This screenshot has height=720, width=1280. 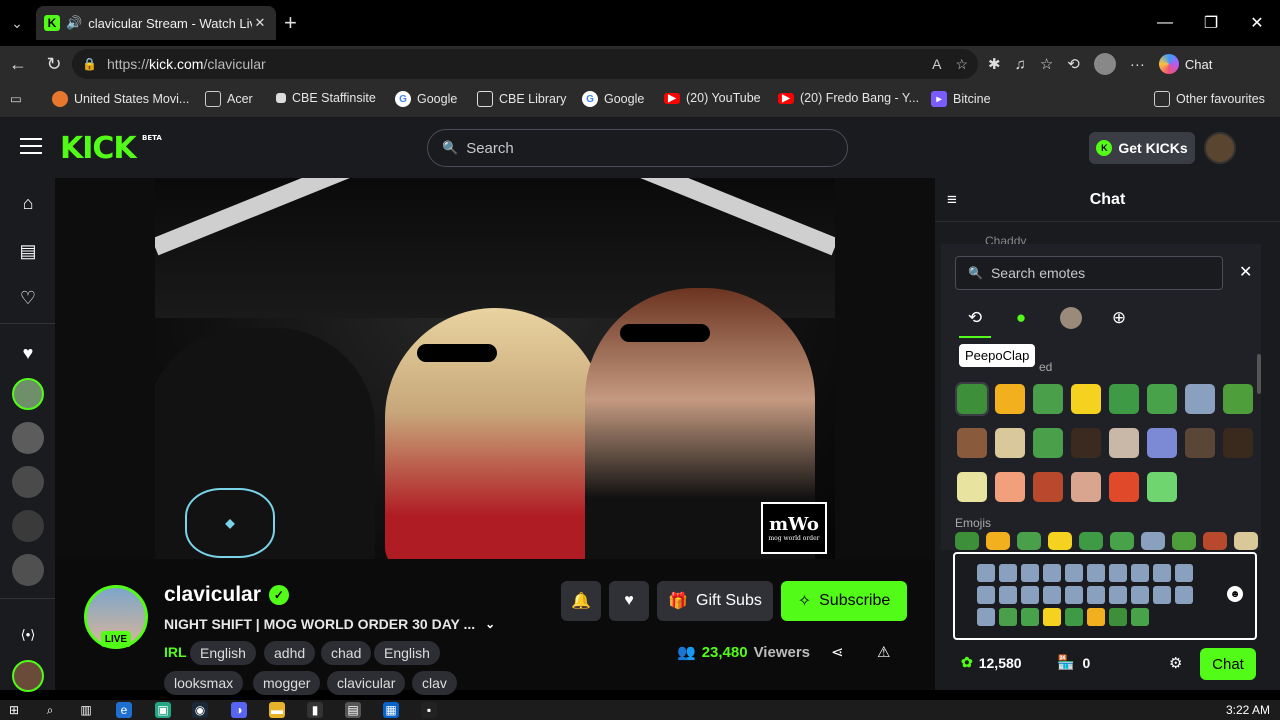 I want to click on collapse-chat-icon: ≡, so click(x=952, y=200).